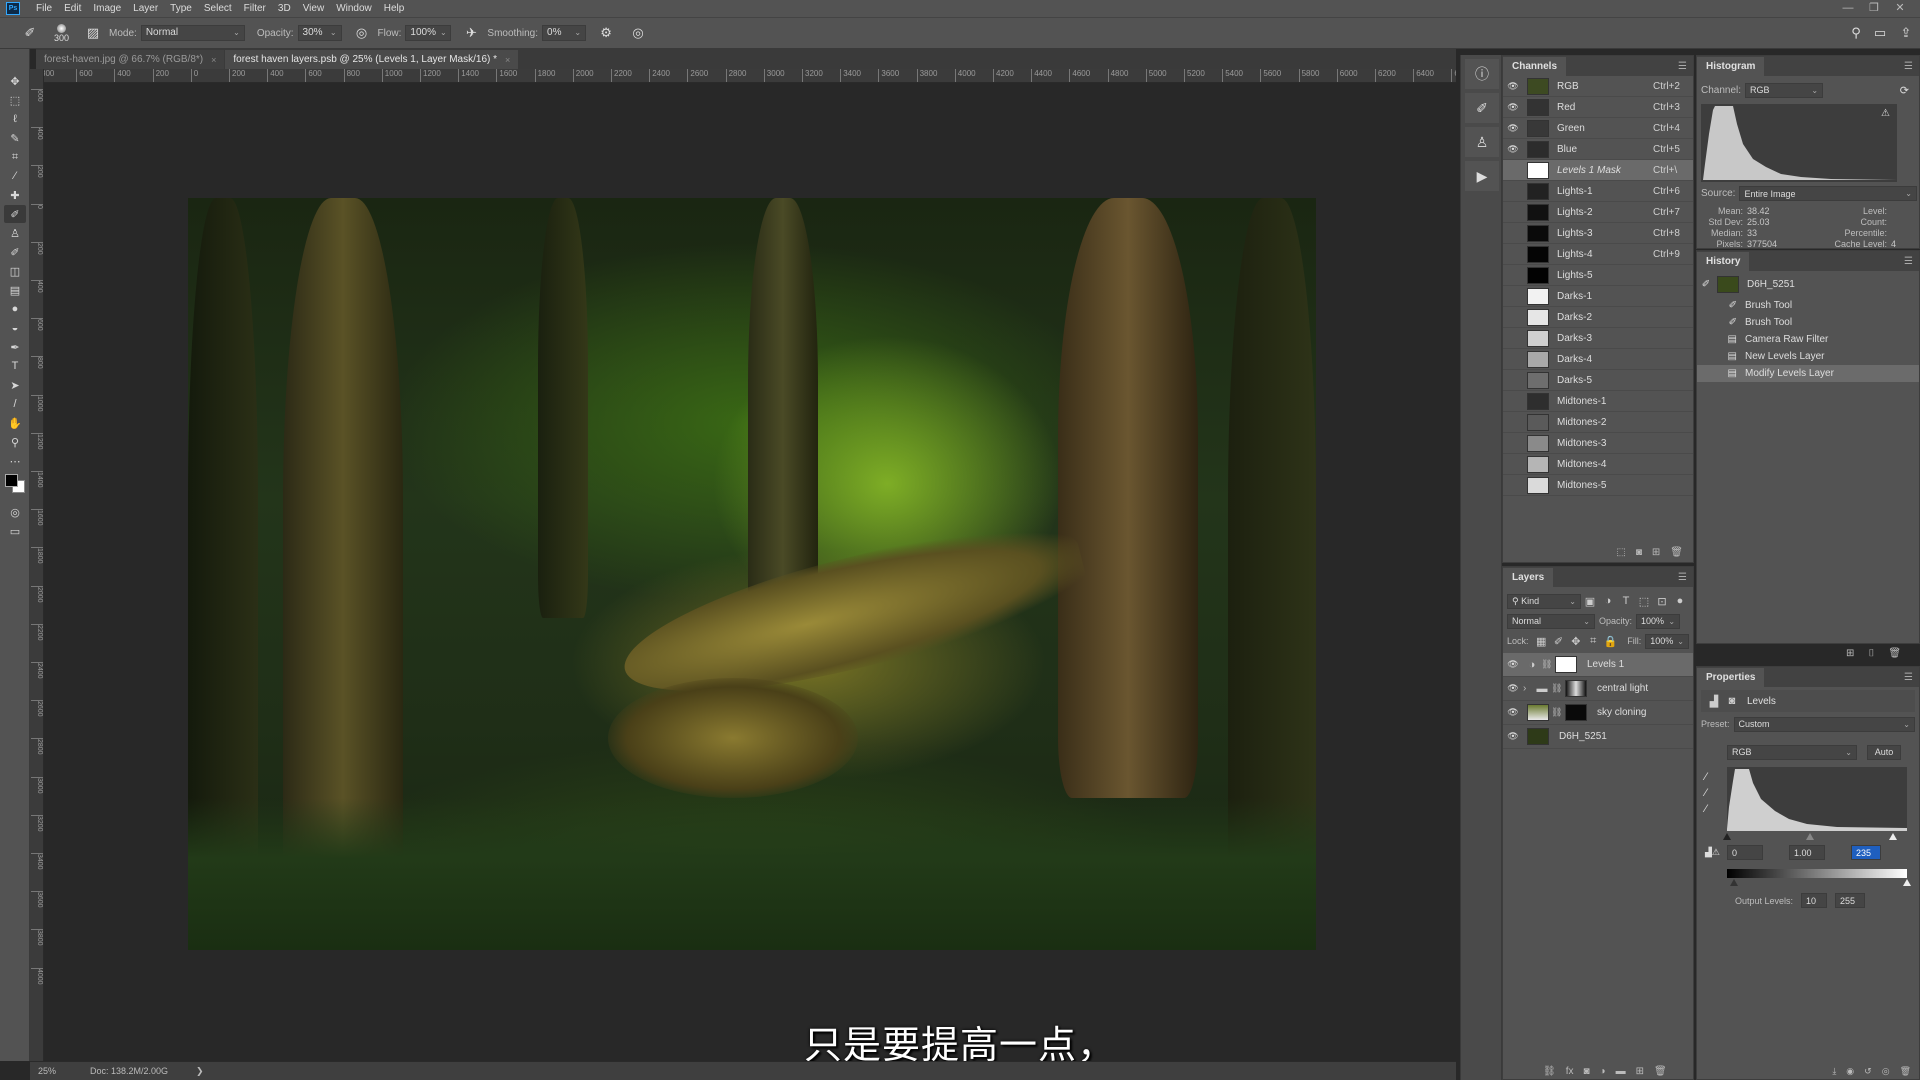 The height and width of the screenshot is (1080, 1920). I want to click on zoom-level: 25%, so click(53, 1071).